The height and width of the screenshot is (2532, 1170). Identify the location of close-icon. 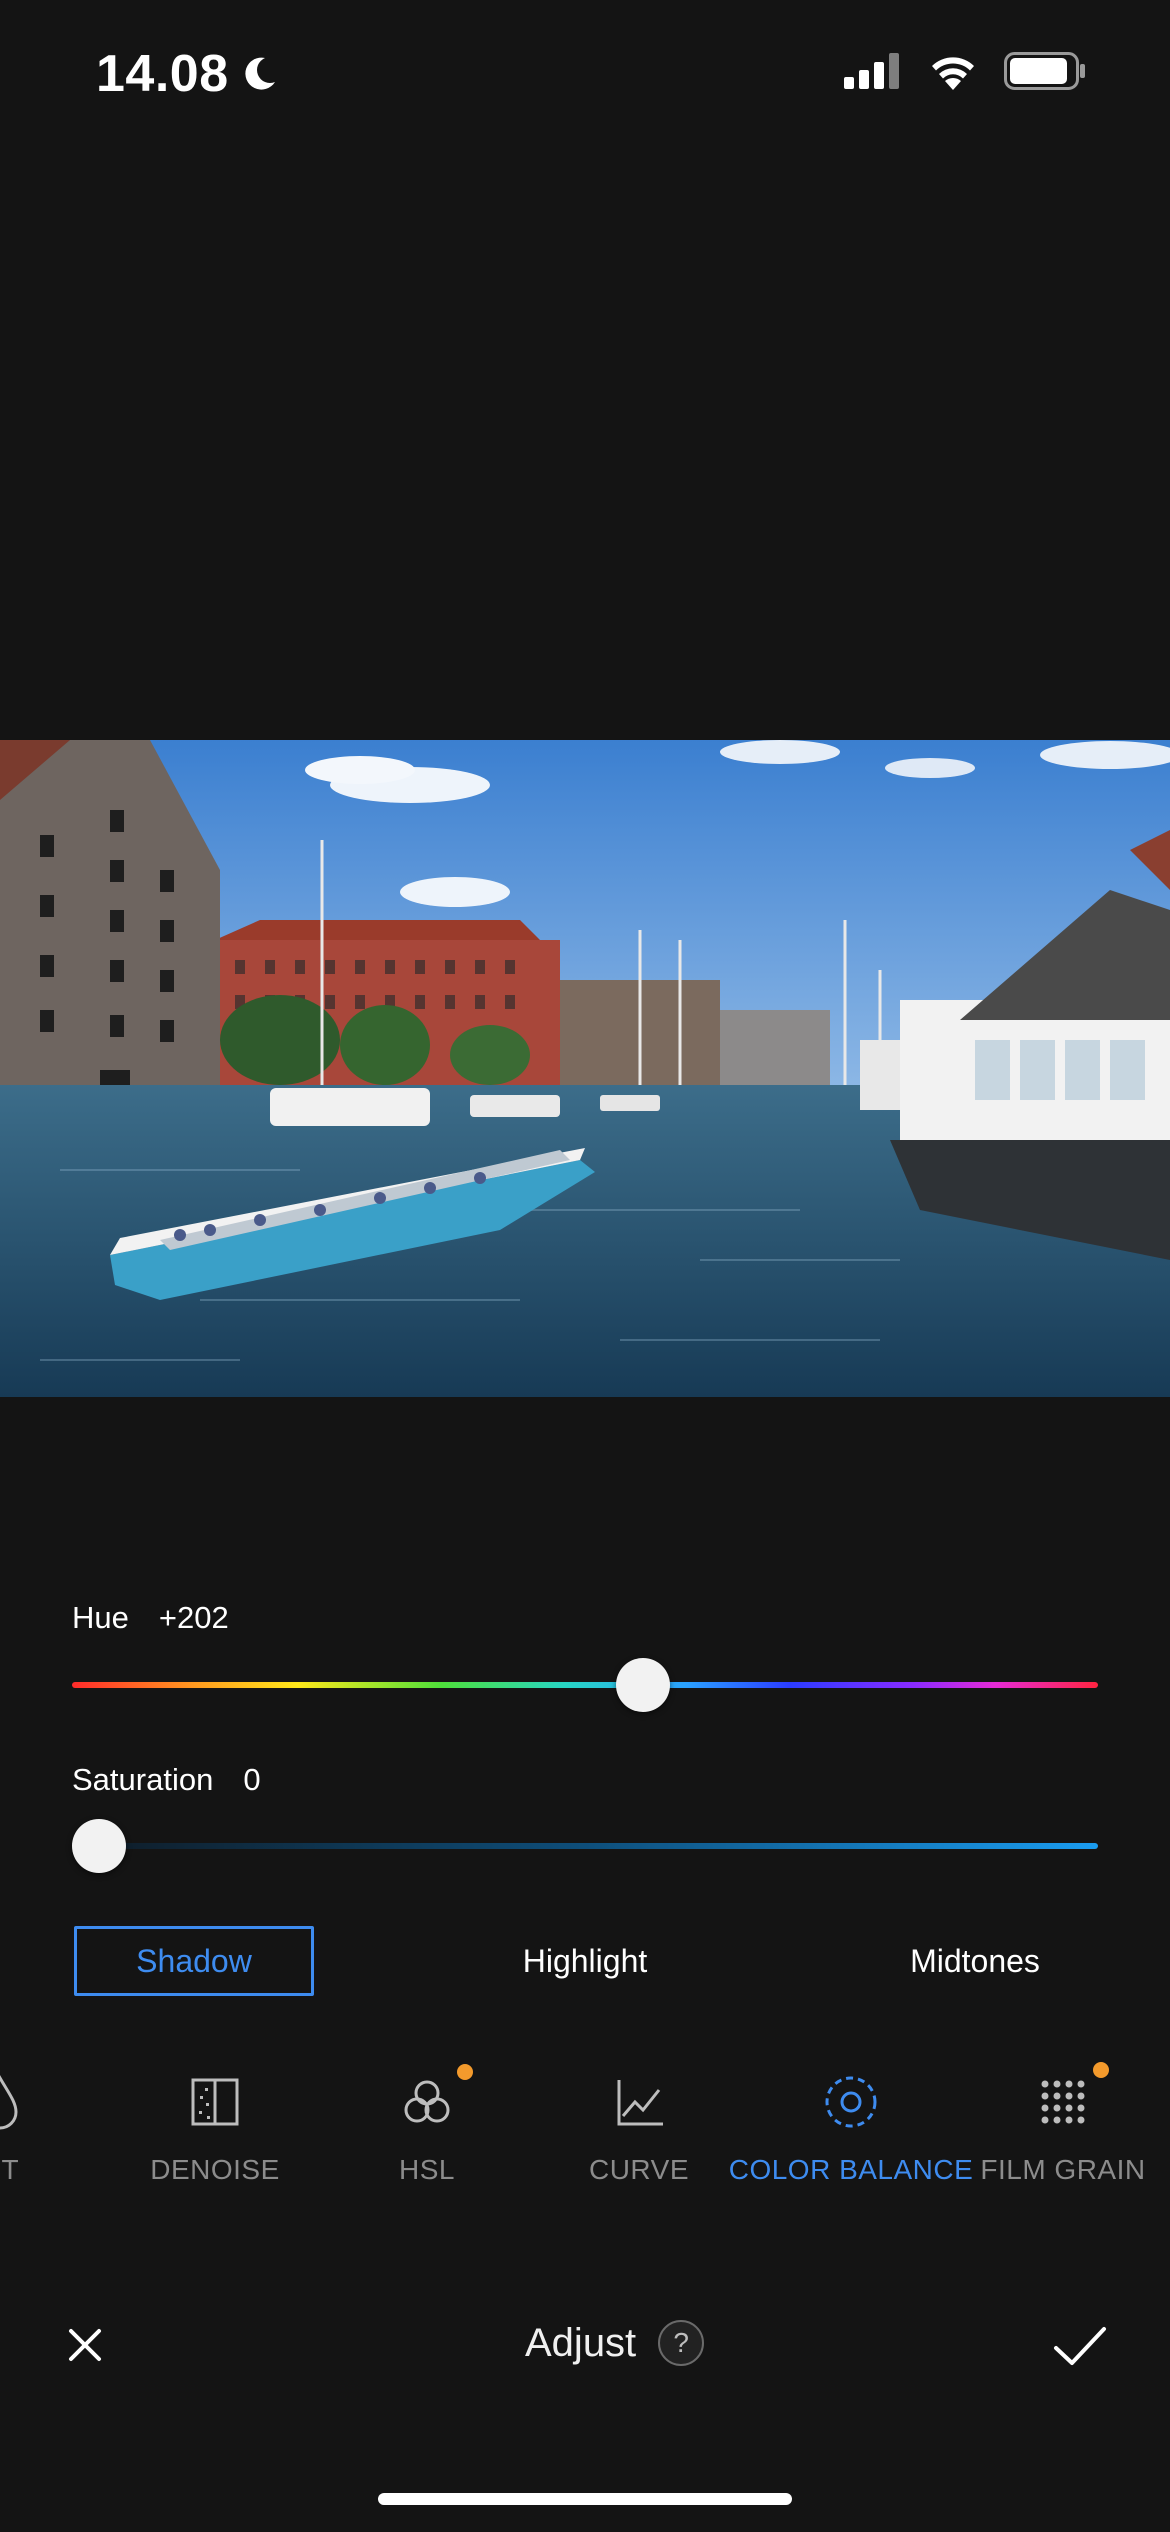
(85, 2345).